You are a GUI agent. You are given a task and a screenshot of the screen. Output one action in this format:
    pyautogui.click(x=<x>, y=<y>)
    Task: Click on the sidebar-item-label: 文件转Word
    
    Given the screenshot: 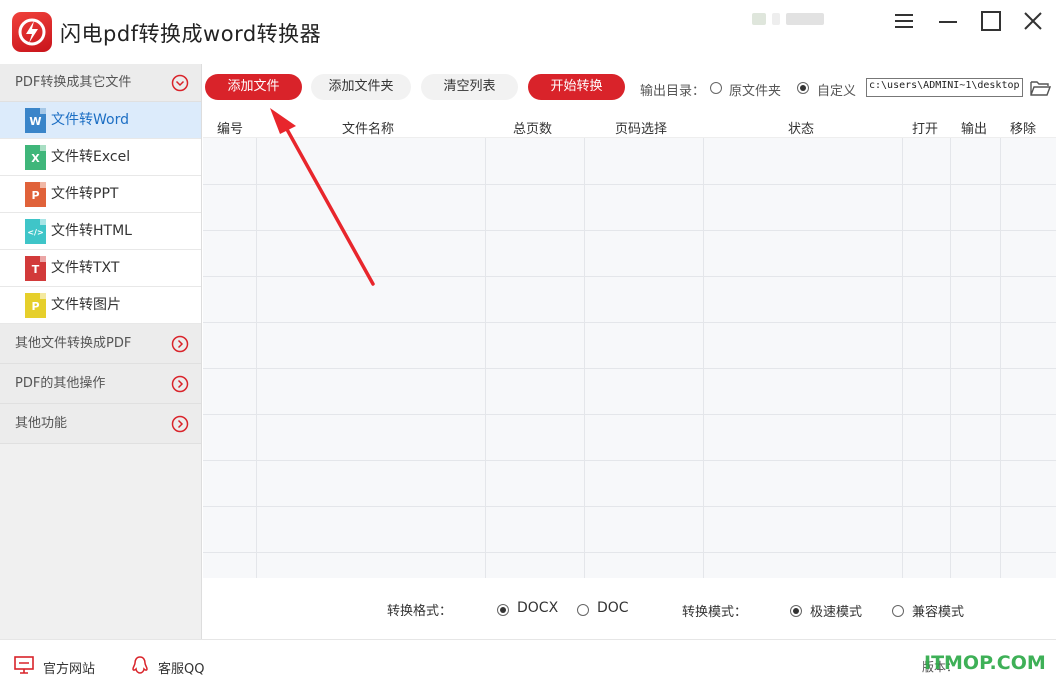 What is the action you would take?
    pyautogui.click(x=90, y=120)
    